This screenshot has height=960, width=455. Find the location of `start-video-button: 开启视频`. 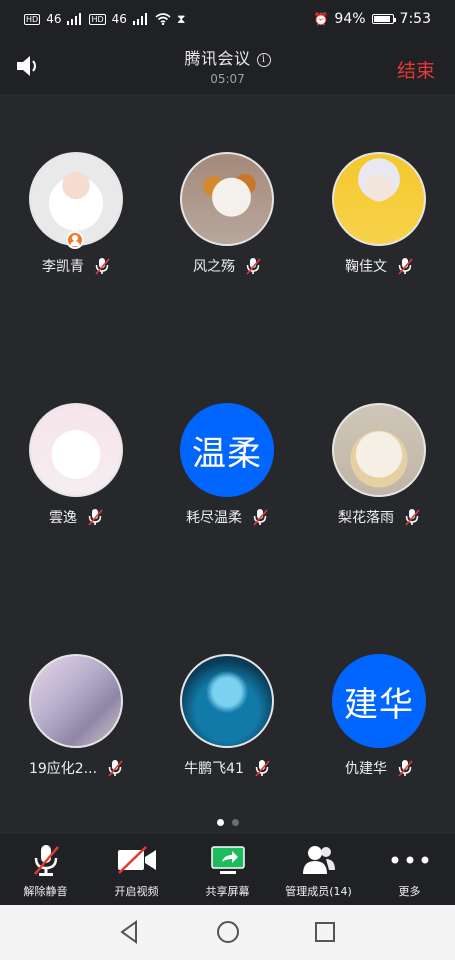

start-video-button: 开启视频 is located at coordinates (137, 870).